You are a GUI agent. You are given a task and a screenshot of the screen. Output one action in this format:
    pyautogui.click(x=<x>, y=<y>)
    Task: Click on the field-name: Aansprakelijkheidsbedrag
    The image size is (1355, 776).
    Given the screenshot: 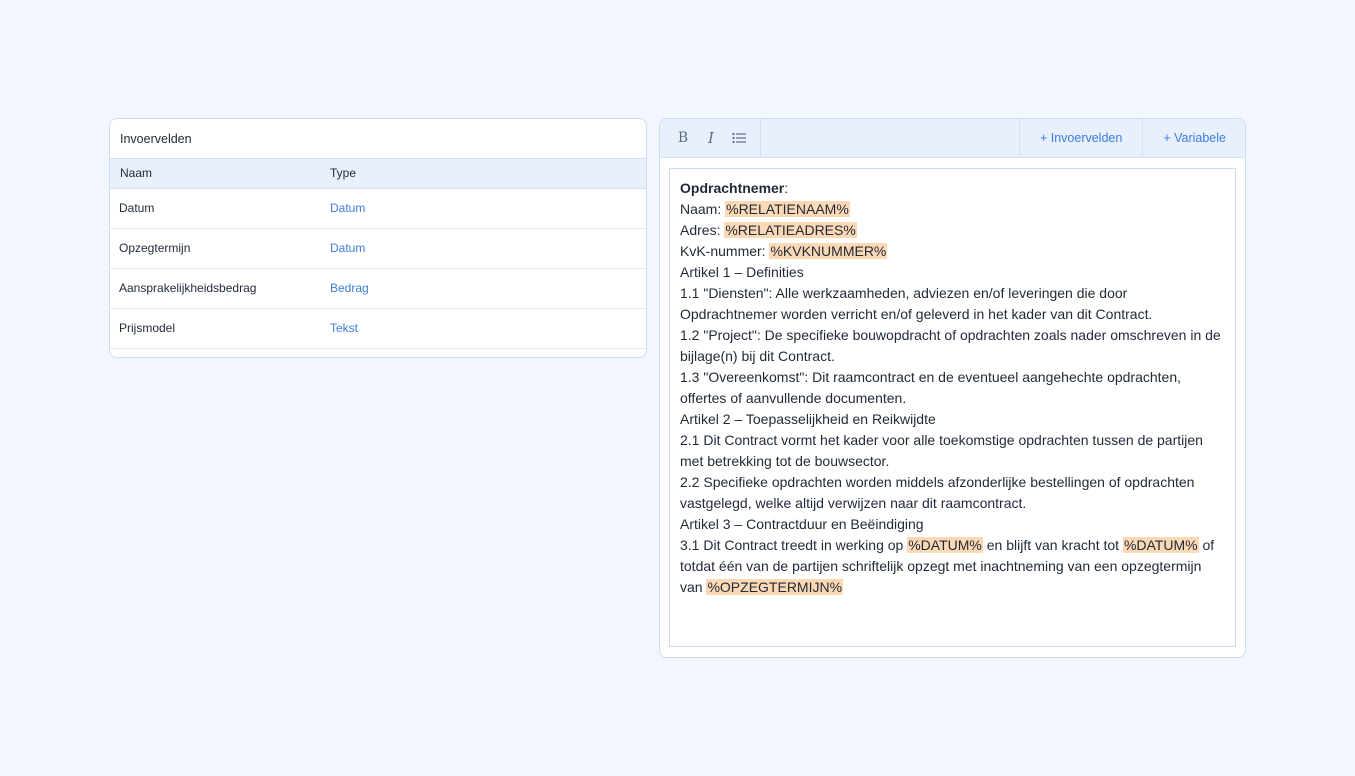 What is the action you would take?
    pyautogui.click(x=220, y=288)
    